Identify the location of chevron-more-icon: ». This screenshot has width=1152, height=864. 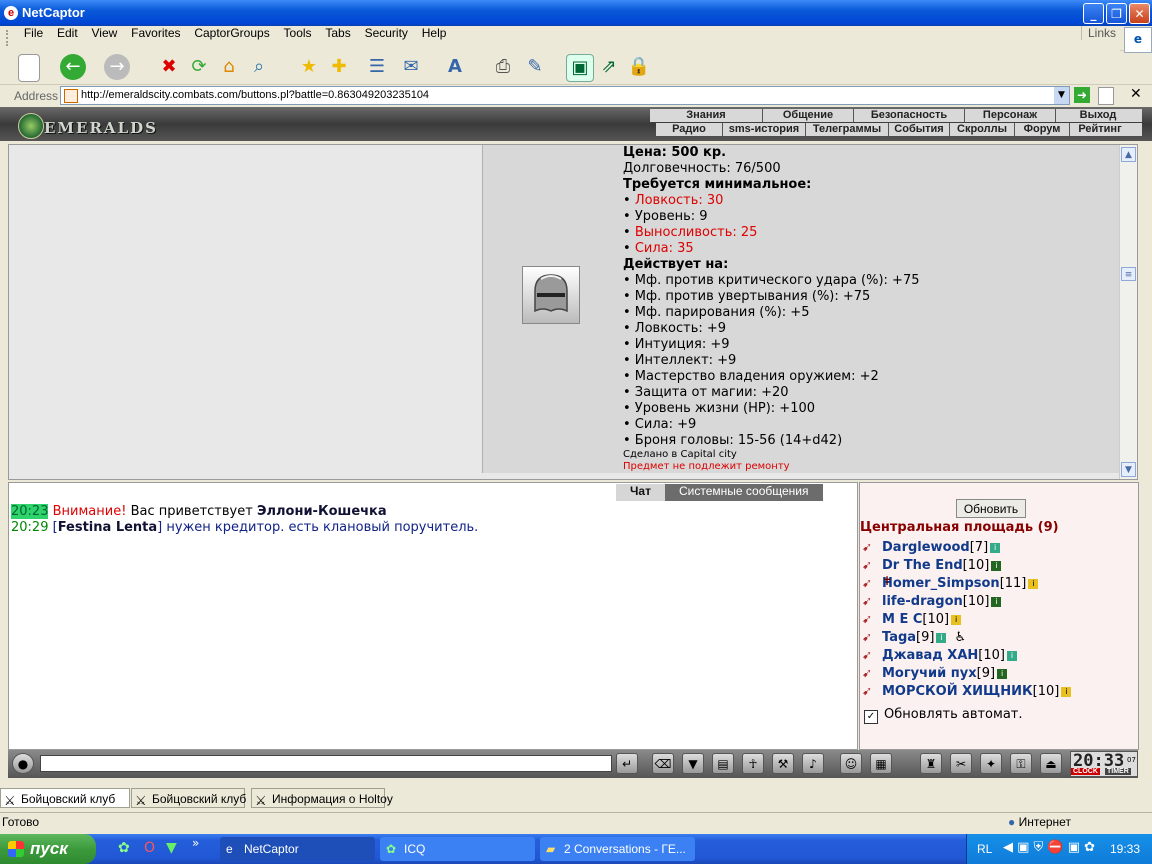
(195, 843).